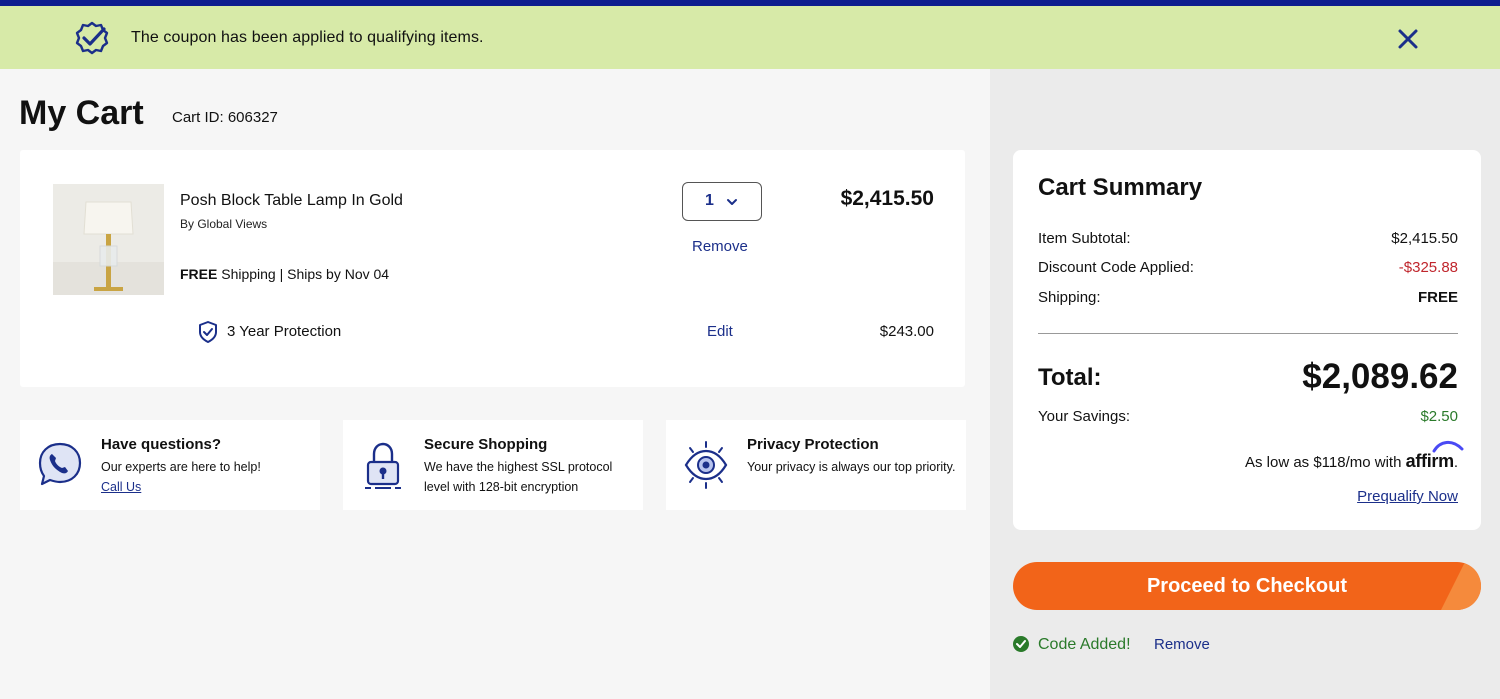 The height and width of the screenshot is (699, 1500). What do you see at coordinates (1408, 39) in the screenshot?
I see `close-icon` at bounding box center [1408, 39].